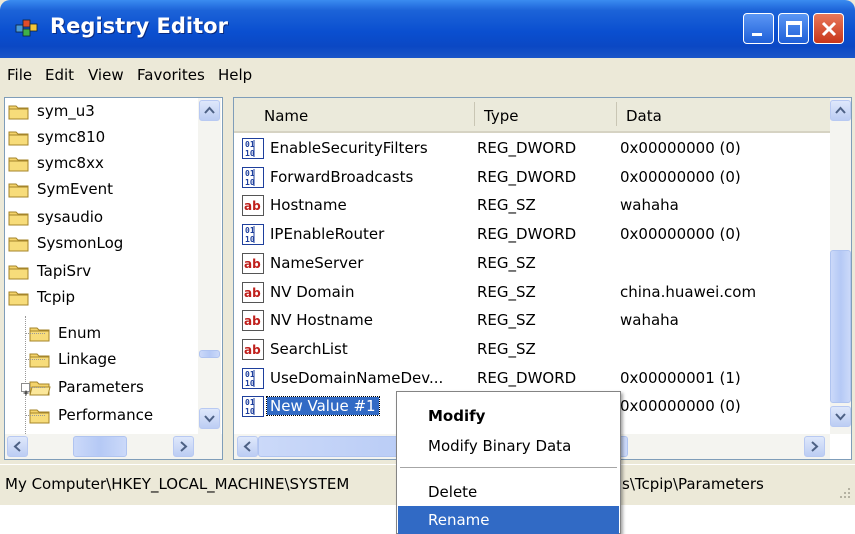 The height and width of the screenshot is (534, 855). I want to click on tree-item: Parameters, so click(86, 387).